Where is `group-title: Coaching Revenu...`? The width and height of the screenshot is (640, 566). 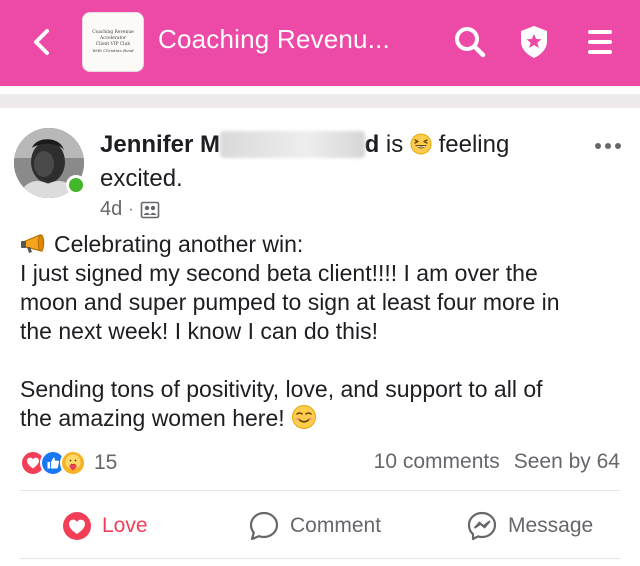 group-title: Coaching Revenu... is located at coordinates (274, 39).